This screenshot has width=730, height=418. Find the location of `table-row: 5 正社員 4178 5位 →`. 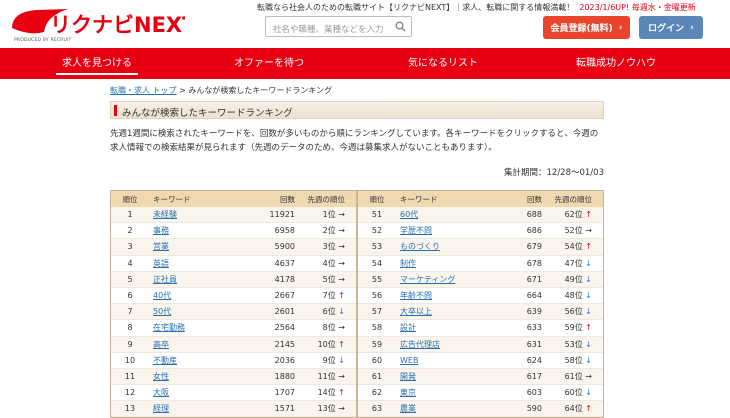

table-row: 5 正社員 4178 5位 → is located at coordinates (233, 279).